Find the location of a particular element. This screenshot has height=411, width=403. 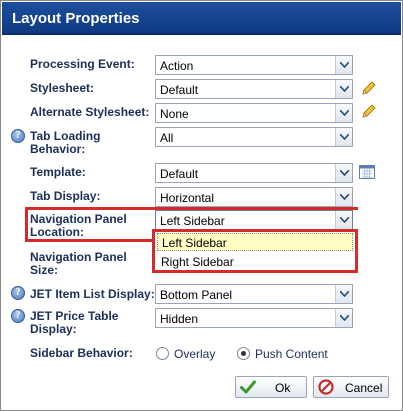

no-entry-icon is located at coordinates (326, 387).